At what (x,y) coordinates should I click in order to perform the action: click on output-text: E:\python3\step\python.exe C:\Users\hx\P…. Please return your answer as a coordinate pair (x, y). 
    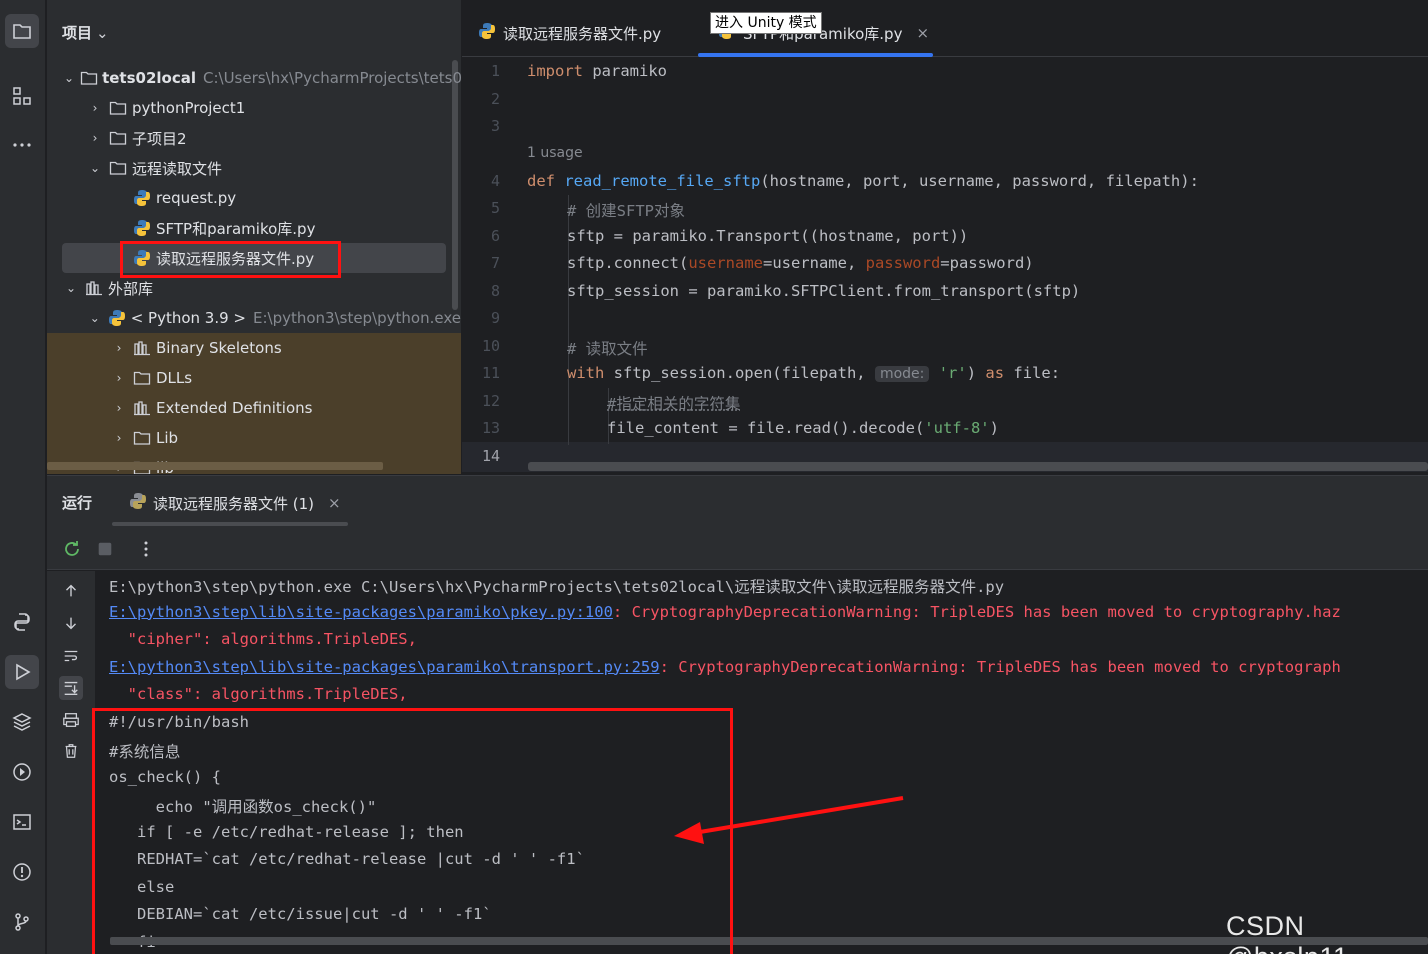
    Looking at the image, I should click on (556, 587).